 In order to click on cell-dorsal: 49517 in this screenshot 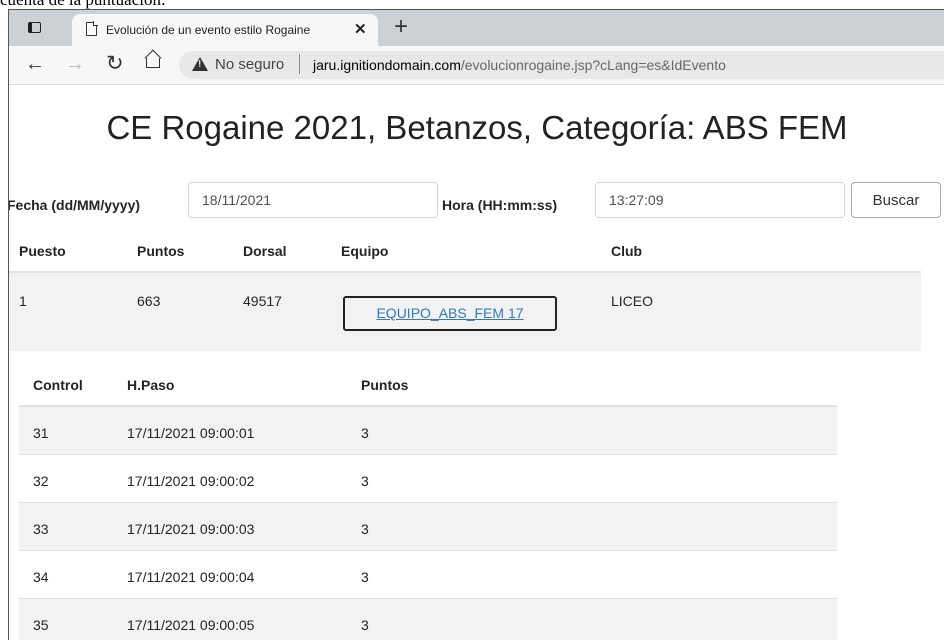, I will do `click(262, 301)`.